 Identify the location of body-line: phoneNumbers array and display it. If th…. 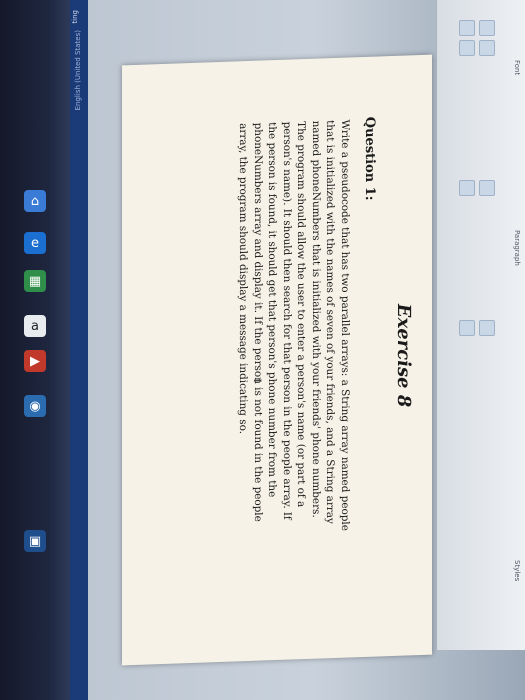
(258, 322).